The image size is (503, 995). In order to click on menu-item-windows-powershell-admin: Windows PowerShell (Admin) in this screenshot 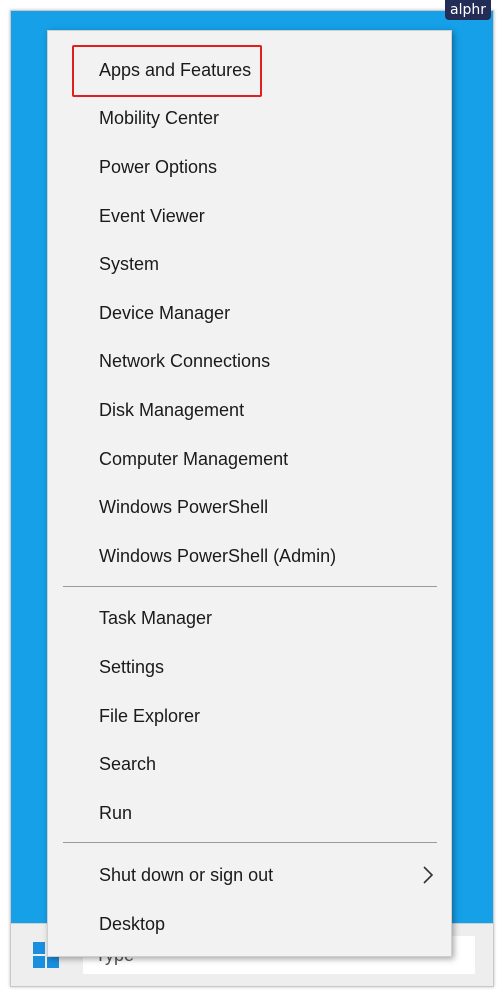, I will do `click(249, 556)`.